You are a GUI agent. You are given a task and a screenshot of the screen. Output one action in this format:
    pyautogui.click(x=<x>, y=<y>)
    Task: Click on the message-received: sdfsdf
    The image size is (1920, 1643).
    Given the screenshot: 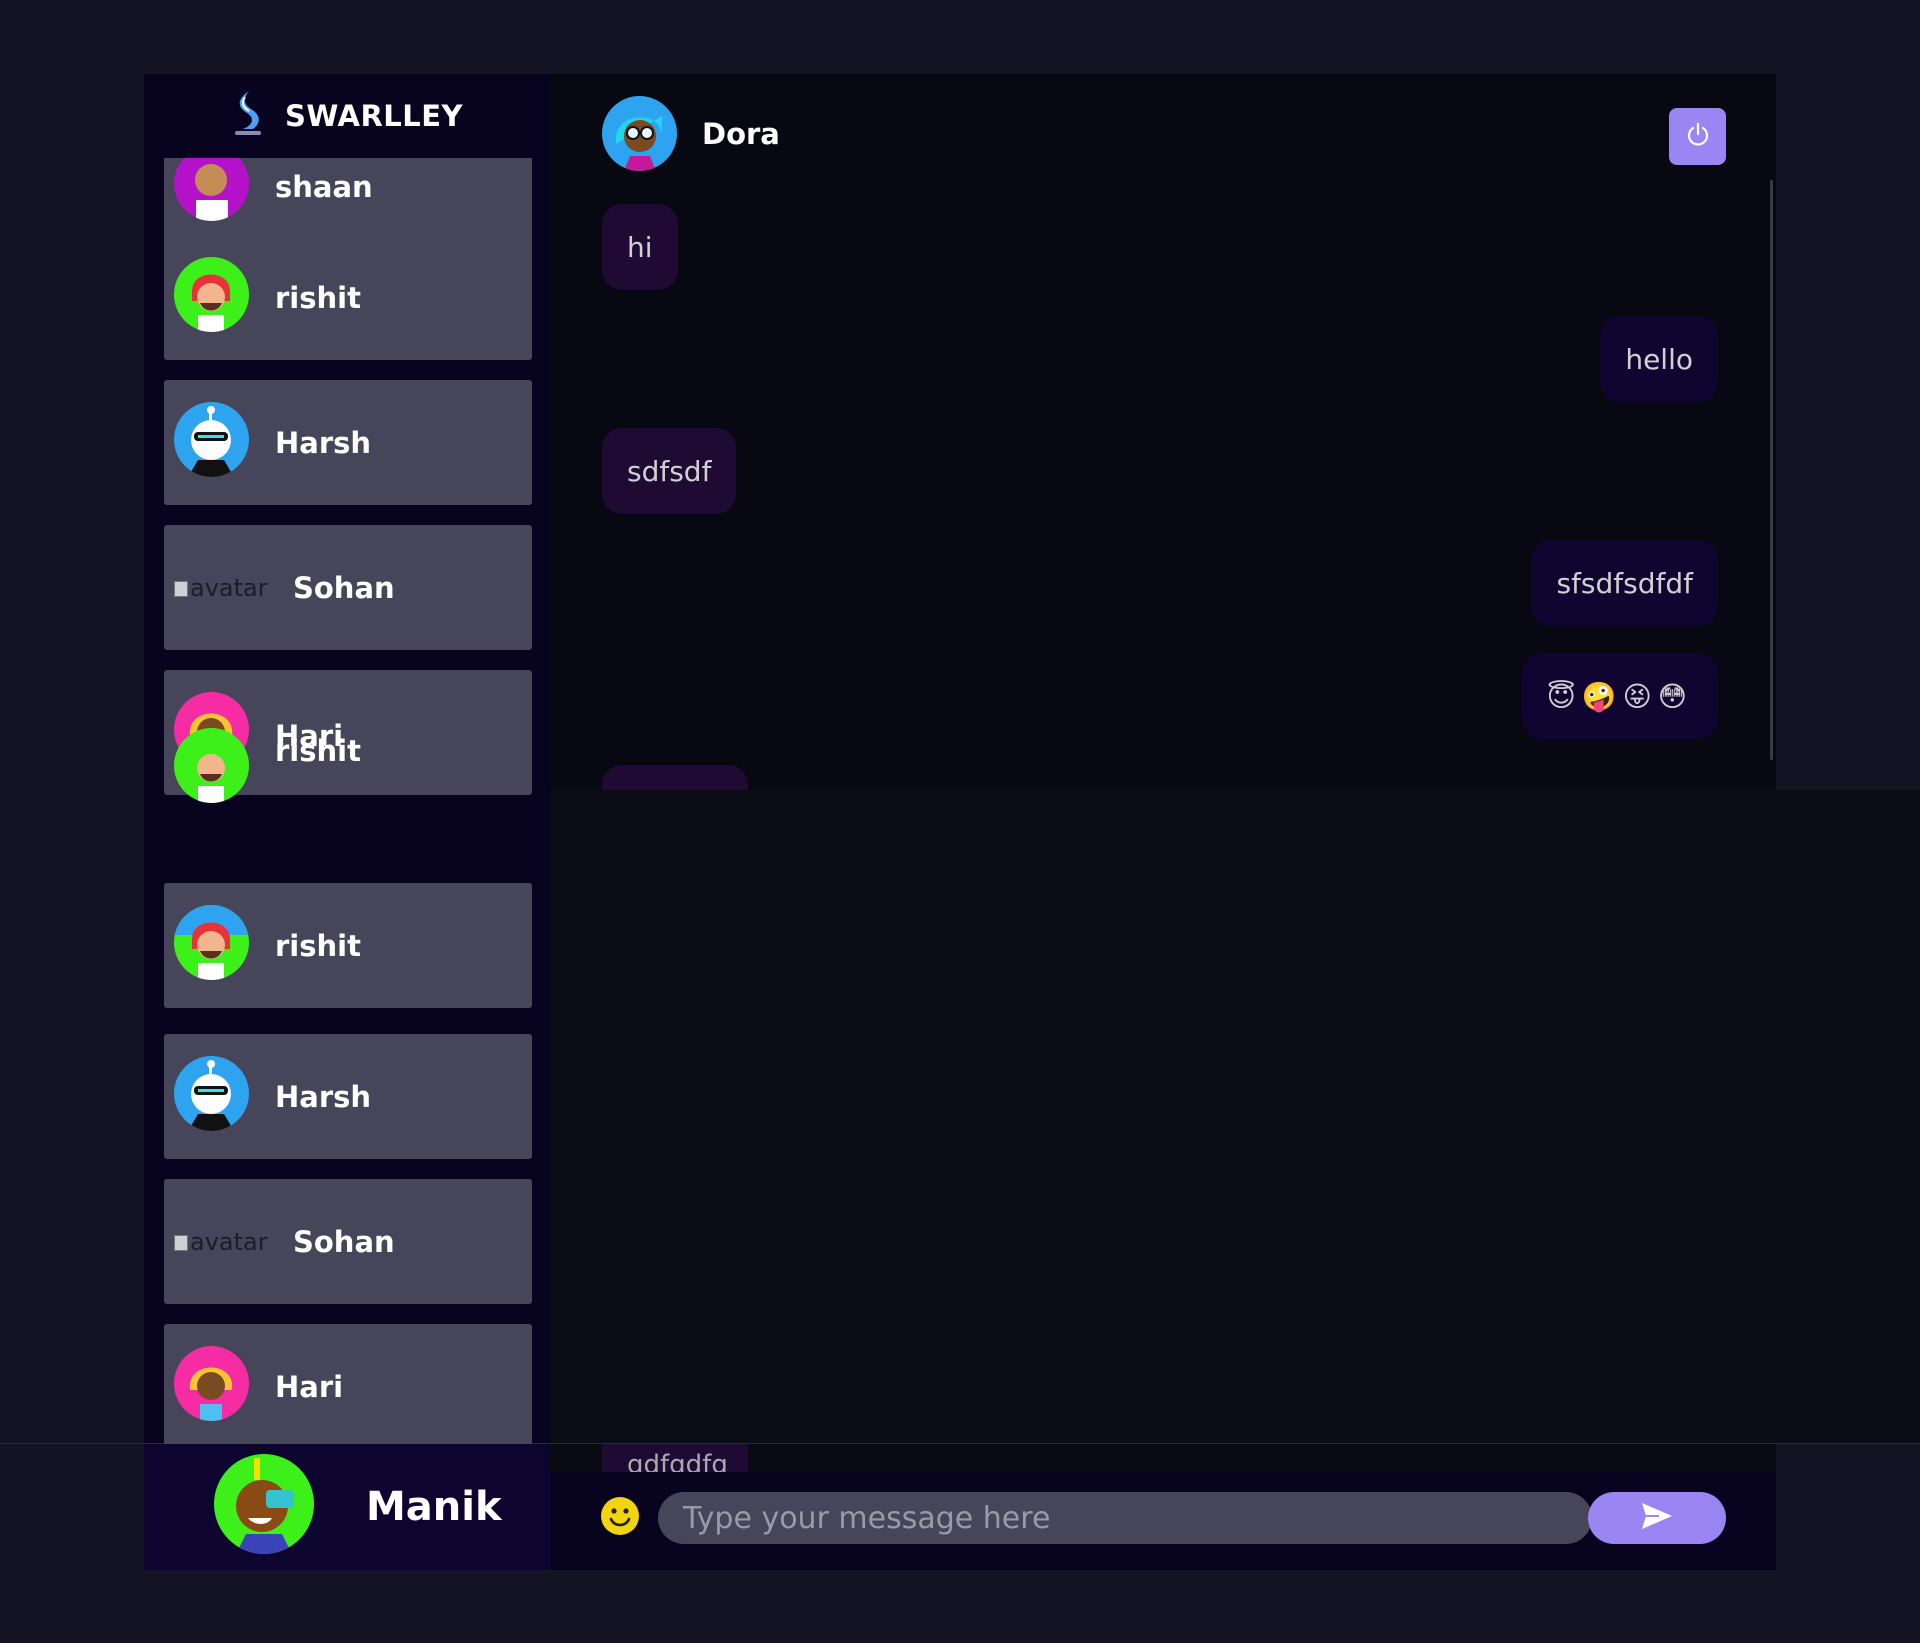 What is the action you would take?
    pyautogui.click(x=669, y=471)
    